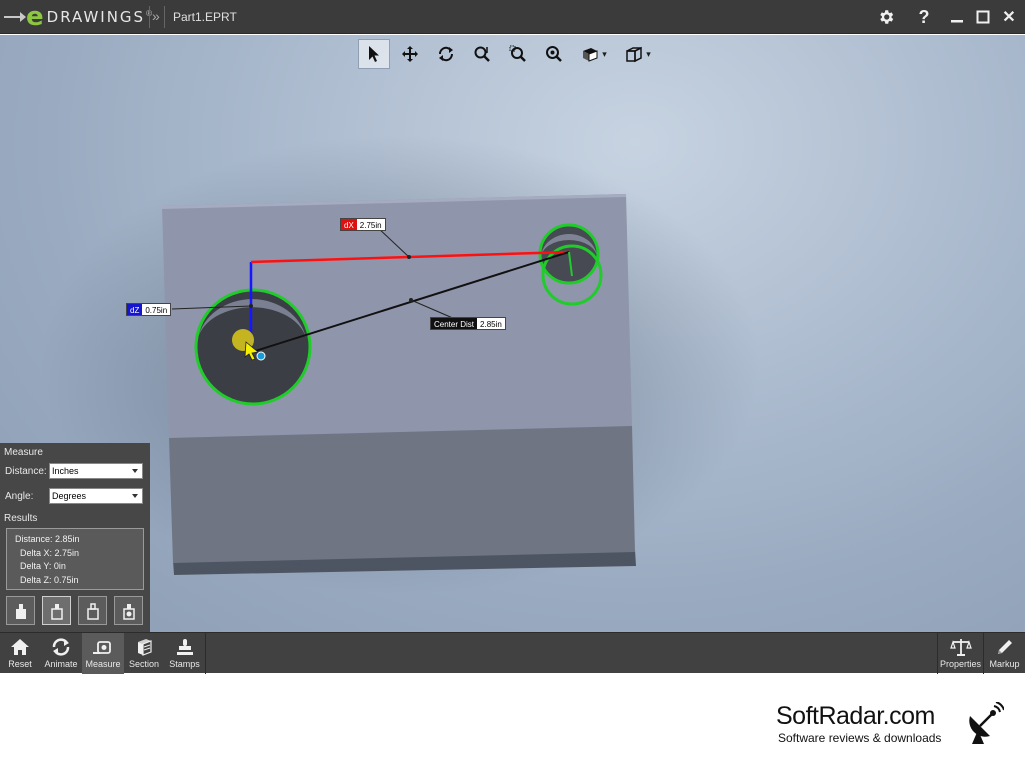 The width and height of the screenshot is (1025, 769). I want to click on select-icon, so click(374, 54).